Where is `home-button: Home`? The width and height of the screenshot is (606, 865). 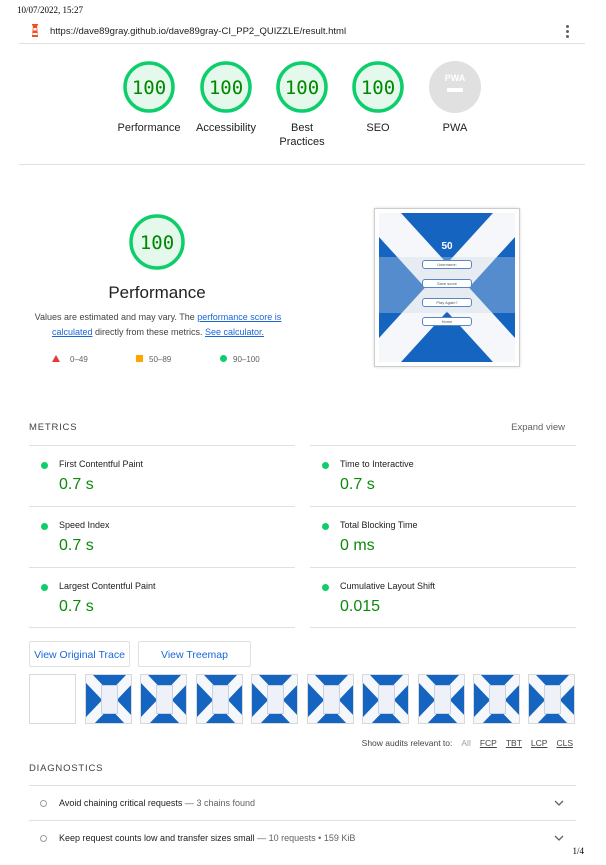 home-button: Home is located at coordinates (447, 321).